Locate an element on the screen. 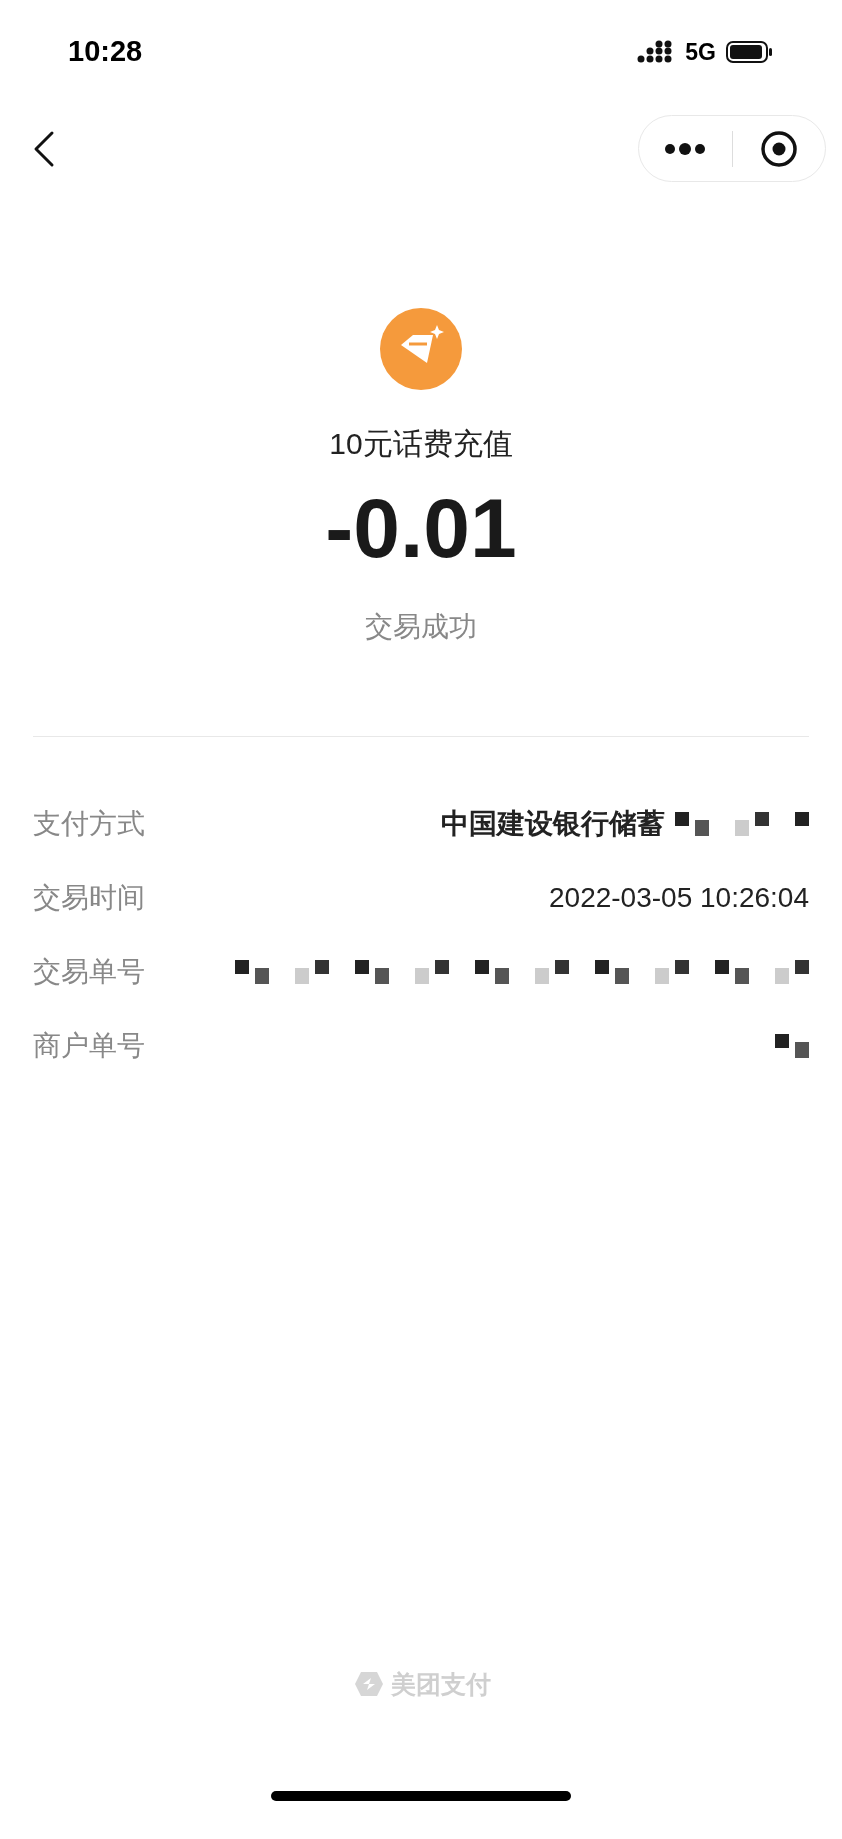  detail-value: 中国建设银行储蓄 is located at coordinates (553, 824).